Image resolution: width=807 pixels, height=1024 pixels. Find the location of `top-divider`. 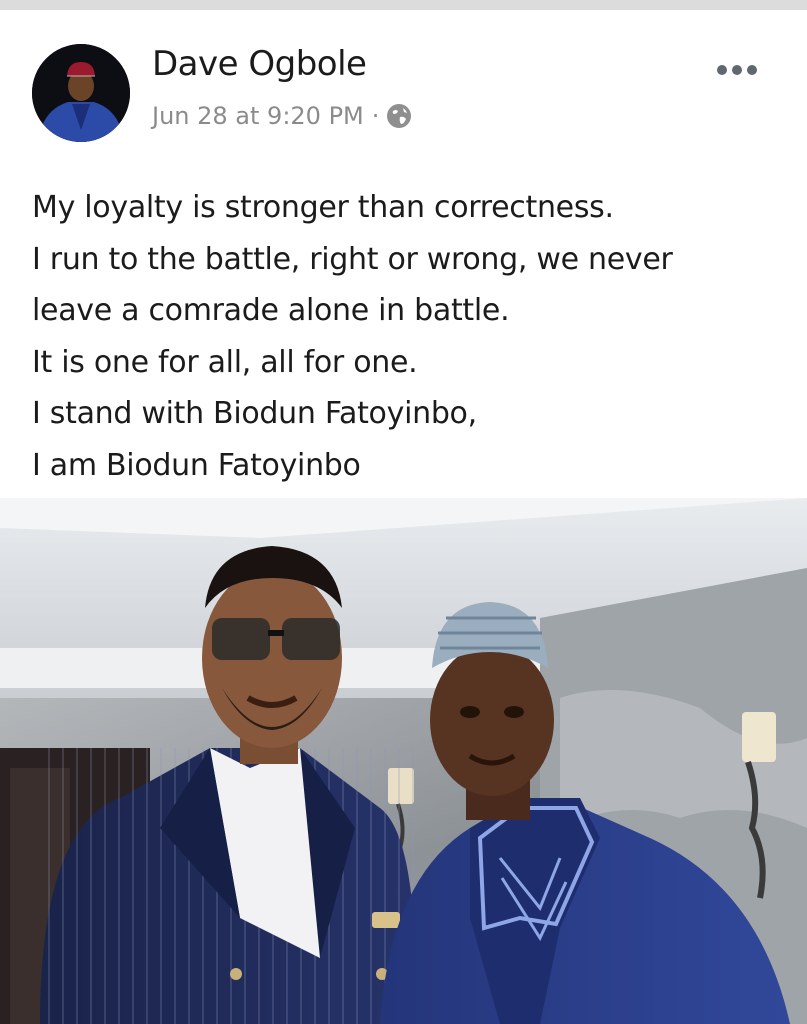

top-divider is located at coordinates (403, 5).